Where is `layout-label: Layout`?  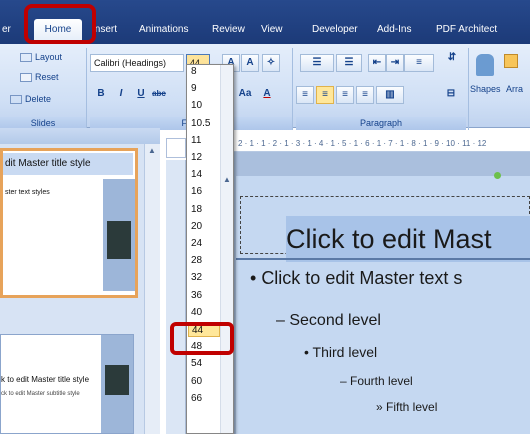 layout-label: Layout is located at coordinates (49, 57).